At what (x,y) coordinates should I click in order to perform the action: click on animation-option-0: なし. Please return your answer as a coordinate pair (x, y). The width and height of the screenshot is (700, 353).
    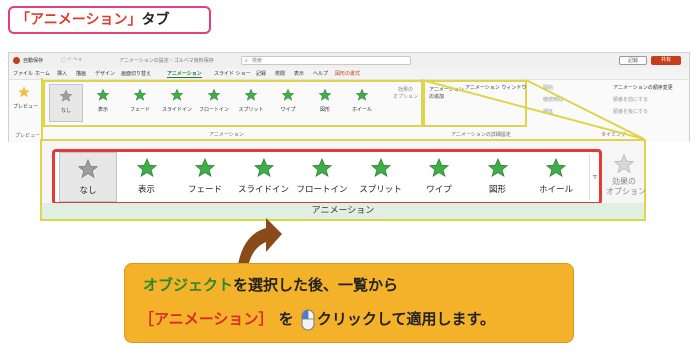
    Looking at the image, I should click on (88, 177).